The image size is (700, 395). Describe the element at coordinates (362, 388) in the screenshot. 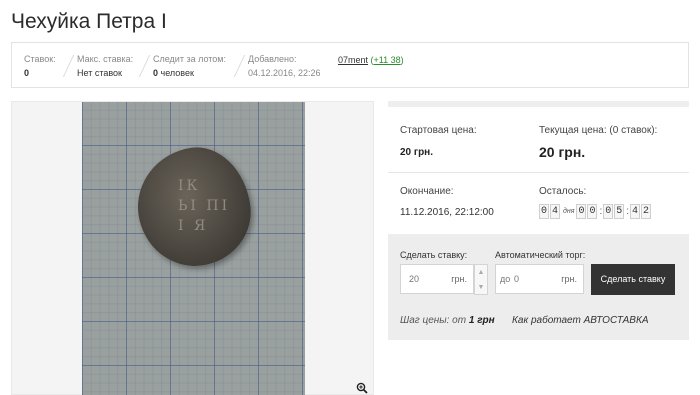

I see `zoom-icon` at that location.